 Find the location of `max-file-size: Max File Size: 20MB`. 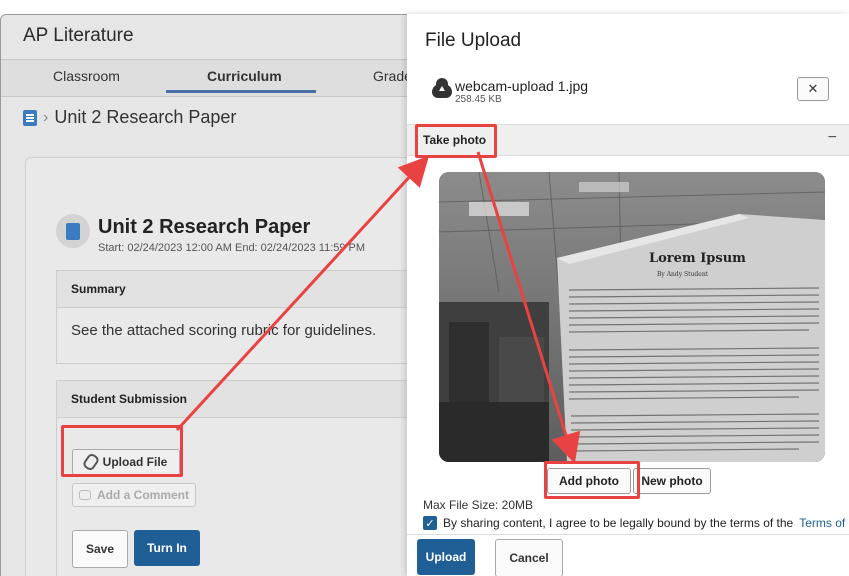

max-file-size: Max File Size: 20MB is located at coordinates (478, 505).